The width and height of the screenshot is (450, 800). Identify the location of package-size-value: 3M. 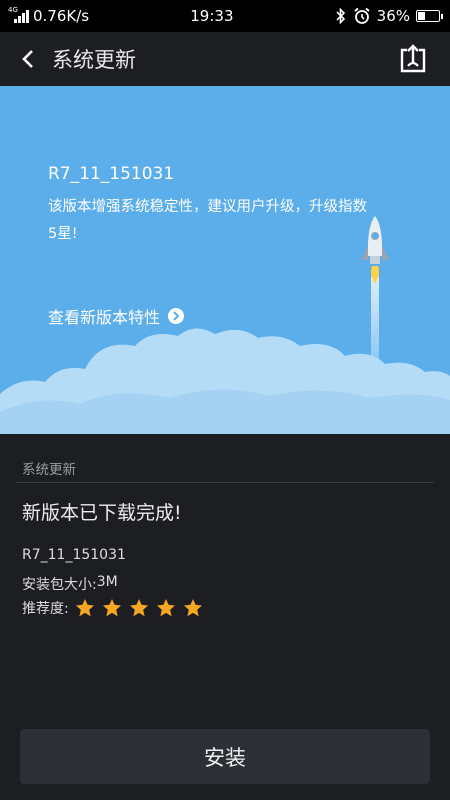
(107, 582).